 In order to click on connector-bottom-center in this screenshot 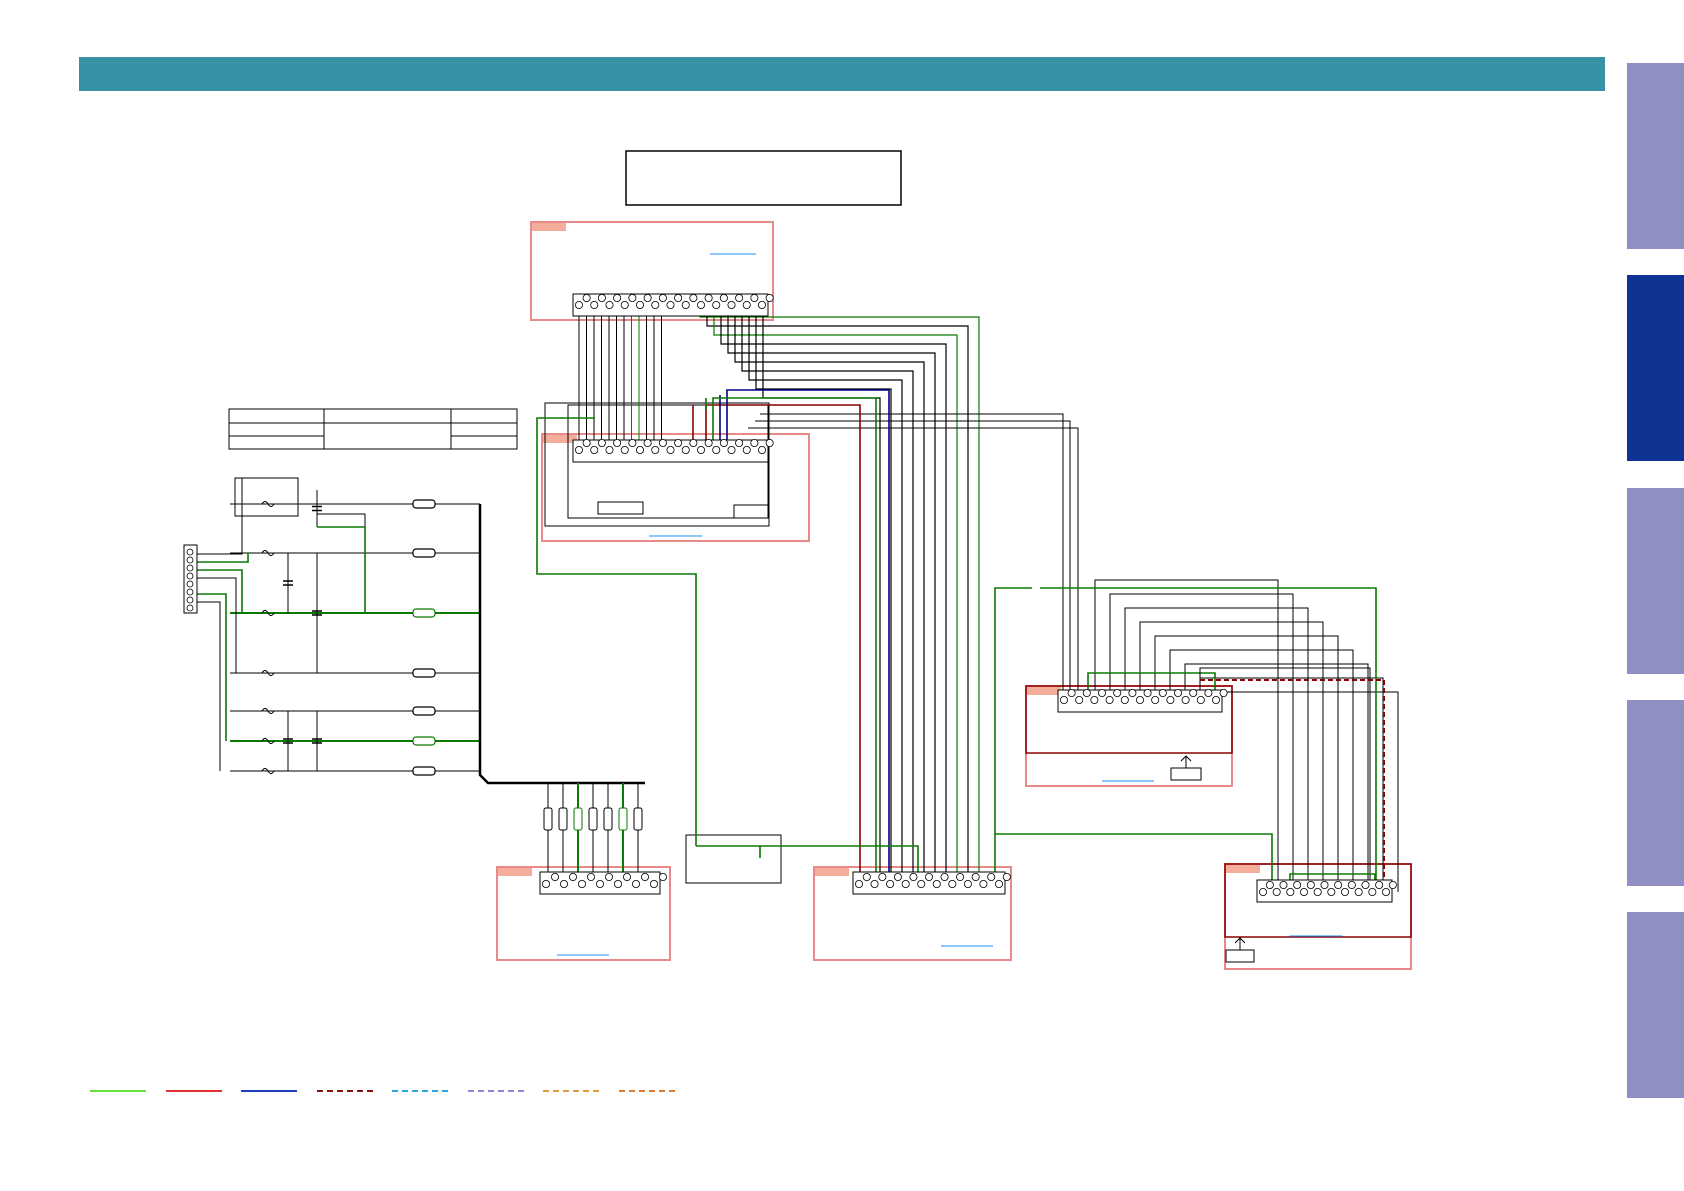, I will do `click(931, 883)`.